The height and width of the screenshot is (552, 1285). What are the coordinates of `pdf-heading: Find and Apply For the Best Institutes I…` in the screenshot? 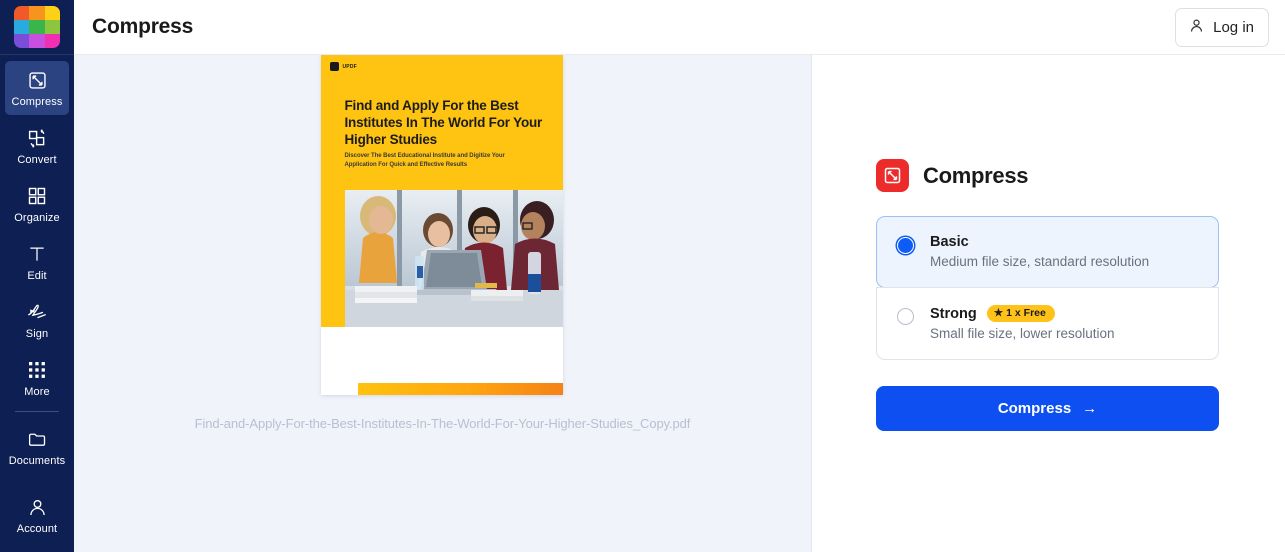 It's located at (443, 122).